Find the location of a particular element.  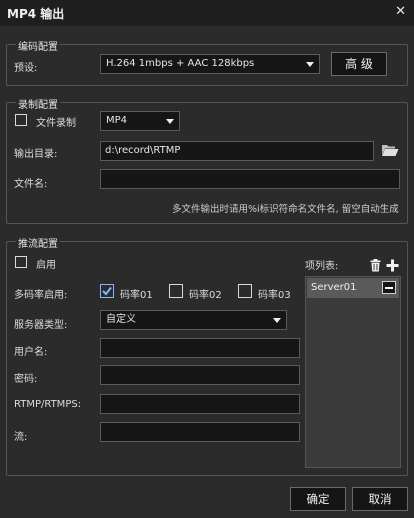

advanced-button: 高 级 is located at coordinates (359, 64).